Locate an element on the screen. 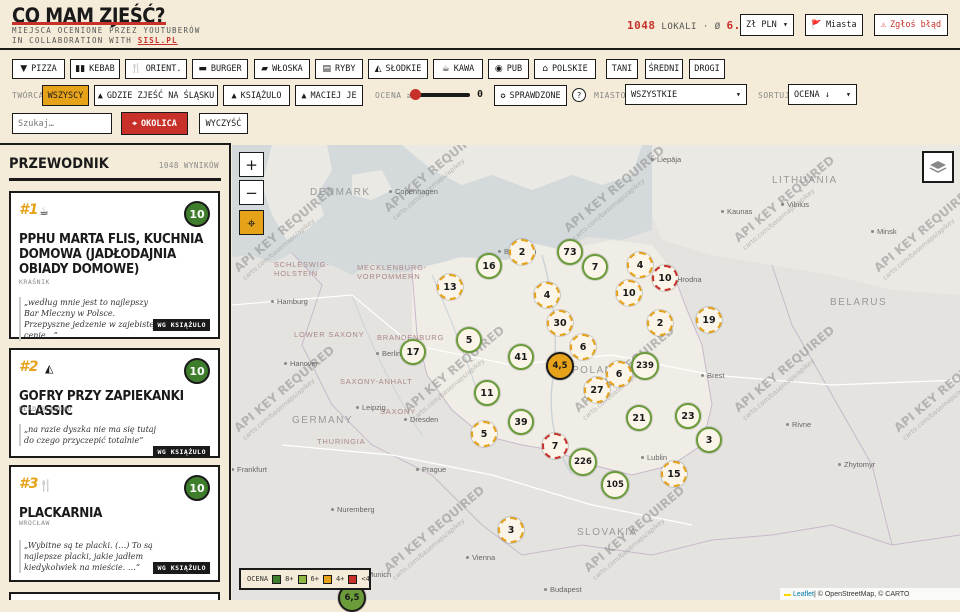  category-burger-button: ▬ BURGER is located at coordinates (220, 69).